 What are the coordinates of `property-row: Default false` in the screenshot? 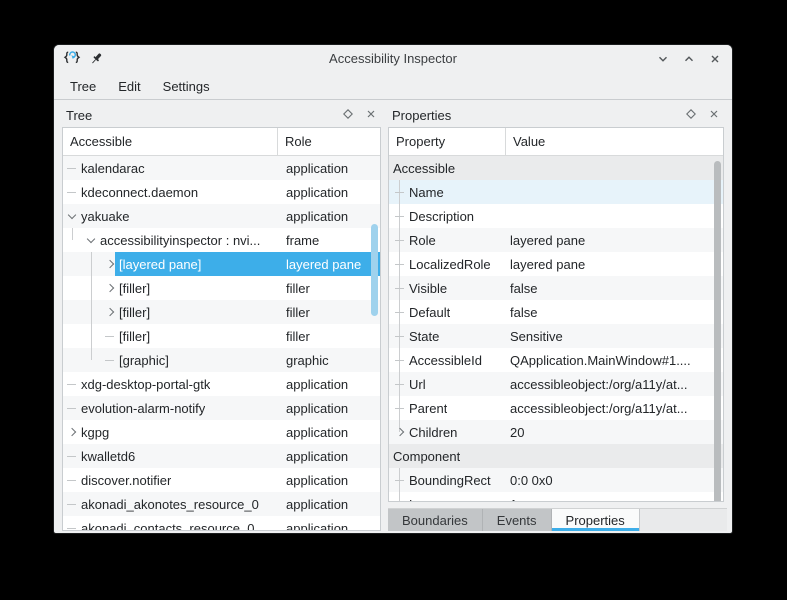 It's located at (556, 312).